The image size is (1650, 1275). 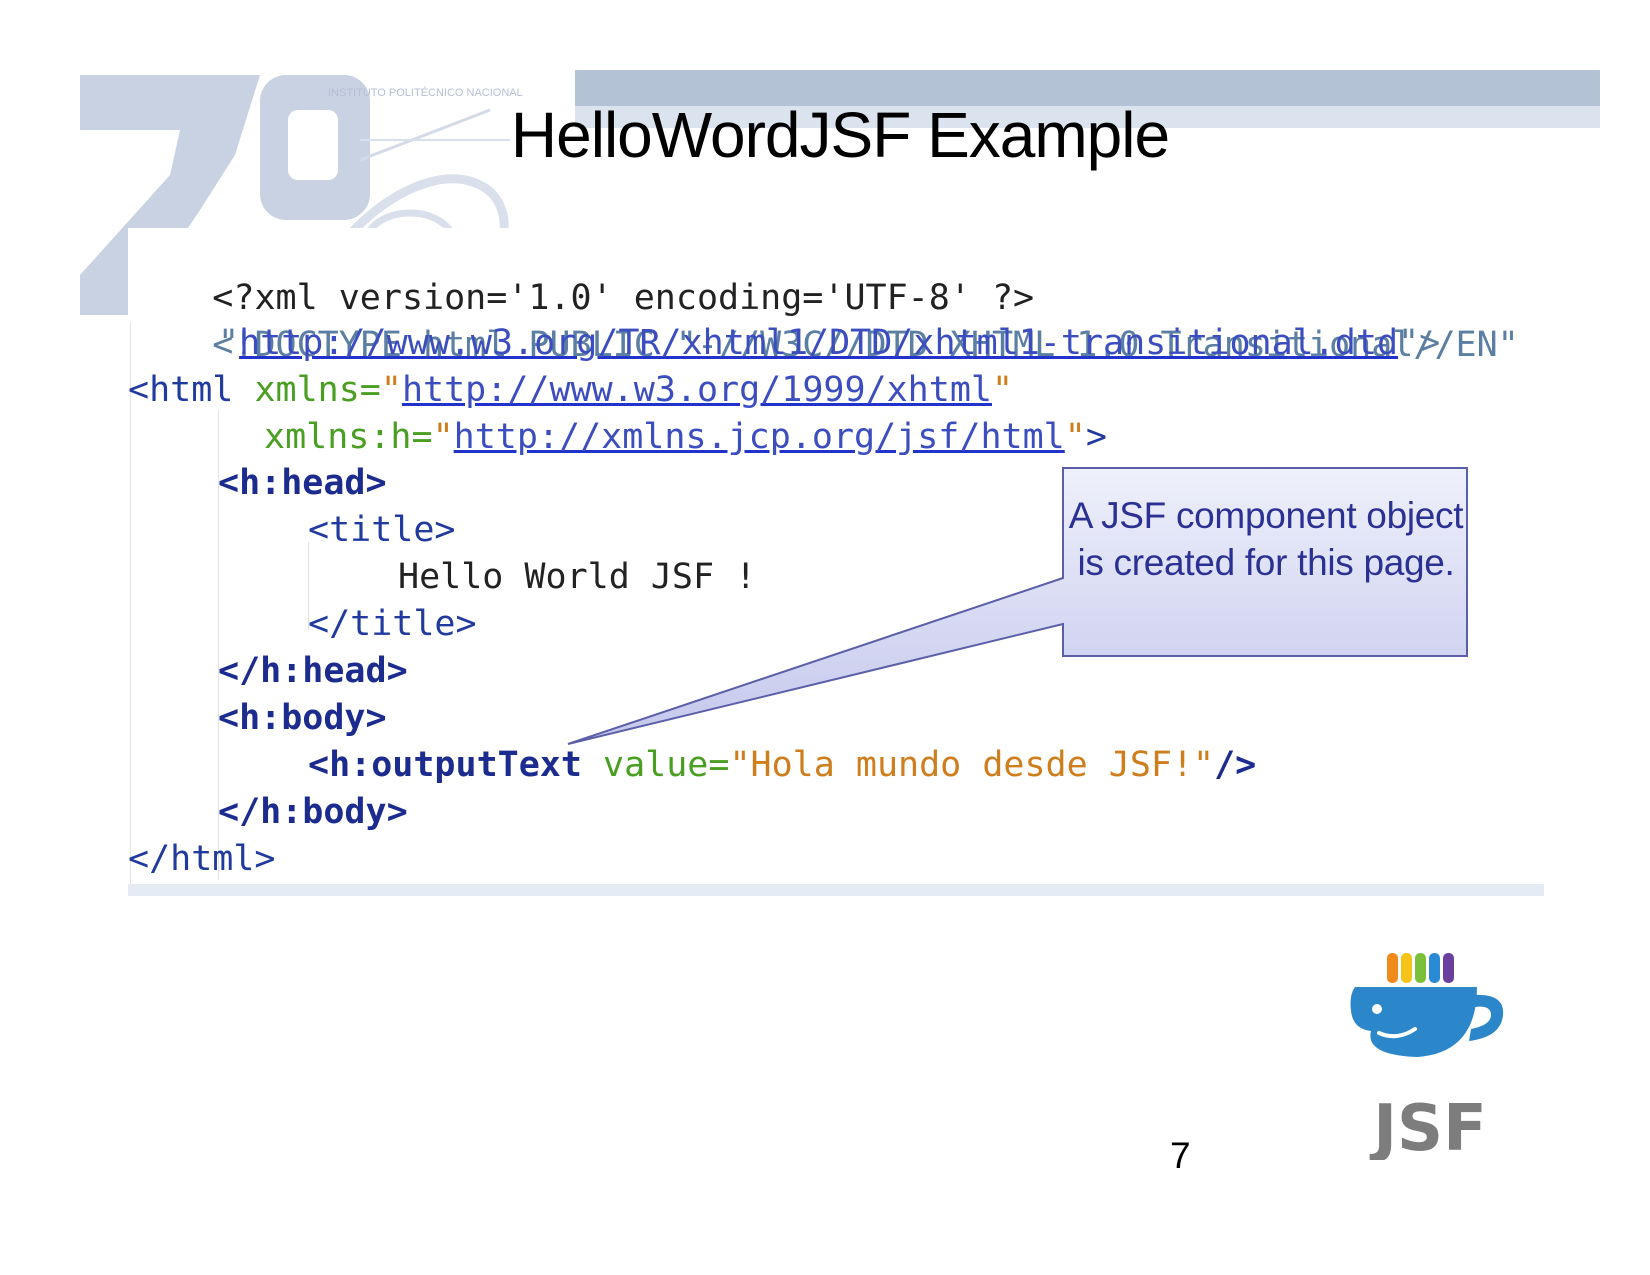 I want to click on code-line-14: </html>, so click(x=202, y=859).